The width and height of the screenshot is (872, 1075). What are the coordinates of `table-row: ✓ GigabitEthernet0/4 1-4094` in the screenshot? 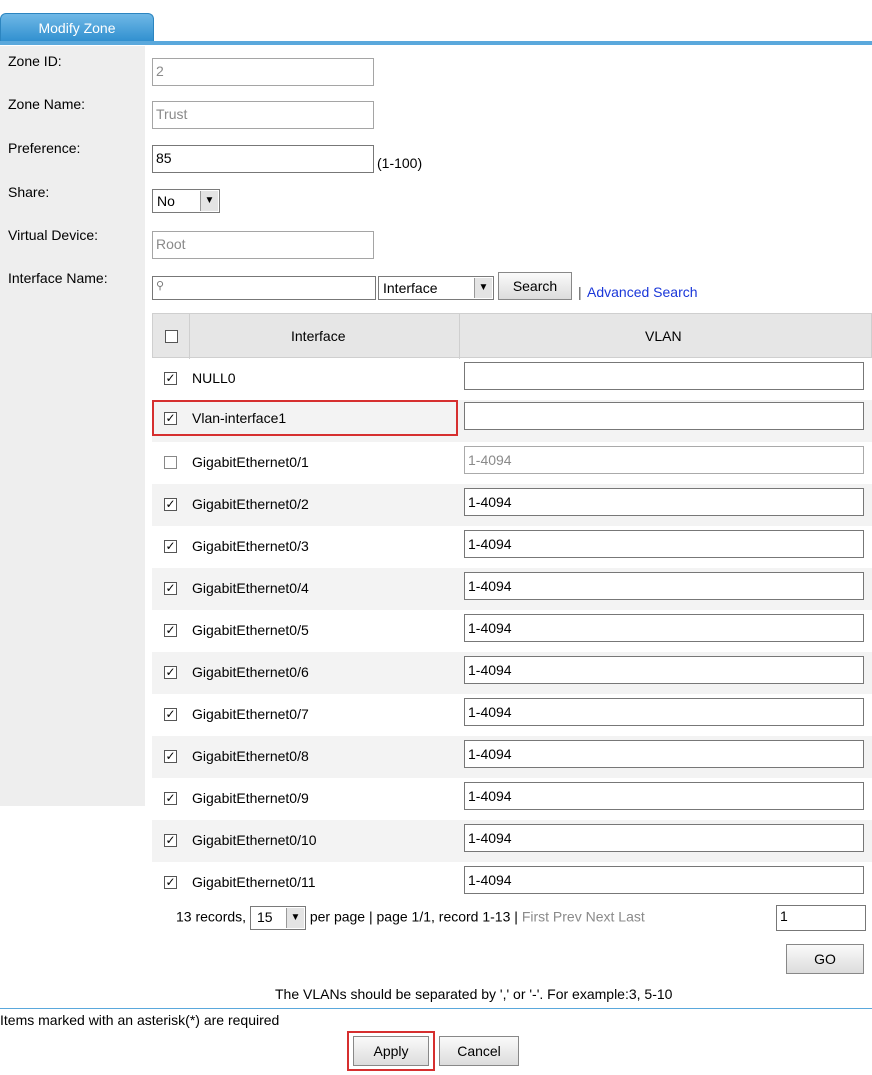 It's located at (512, 589).